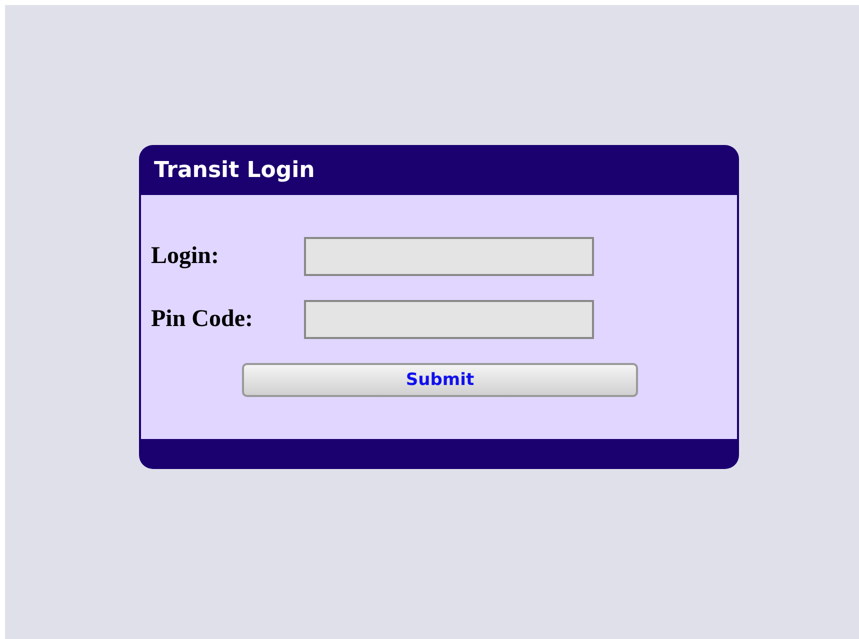 The height and width of the screenshot is (639, 859). What do you see at coordinates (185, 256) in the screenshot?
I see `field-label: Login:` at bounding box center [185, 256].